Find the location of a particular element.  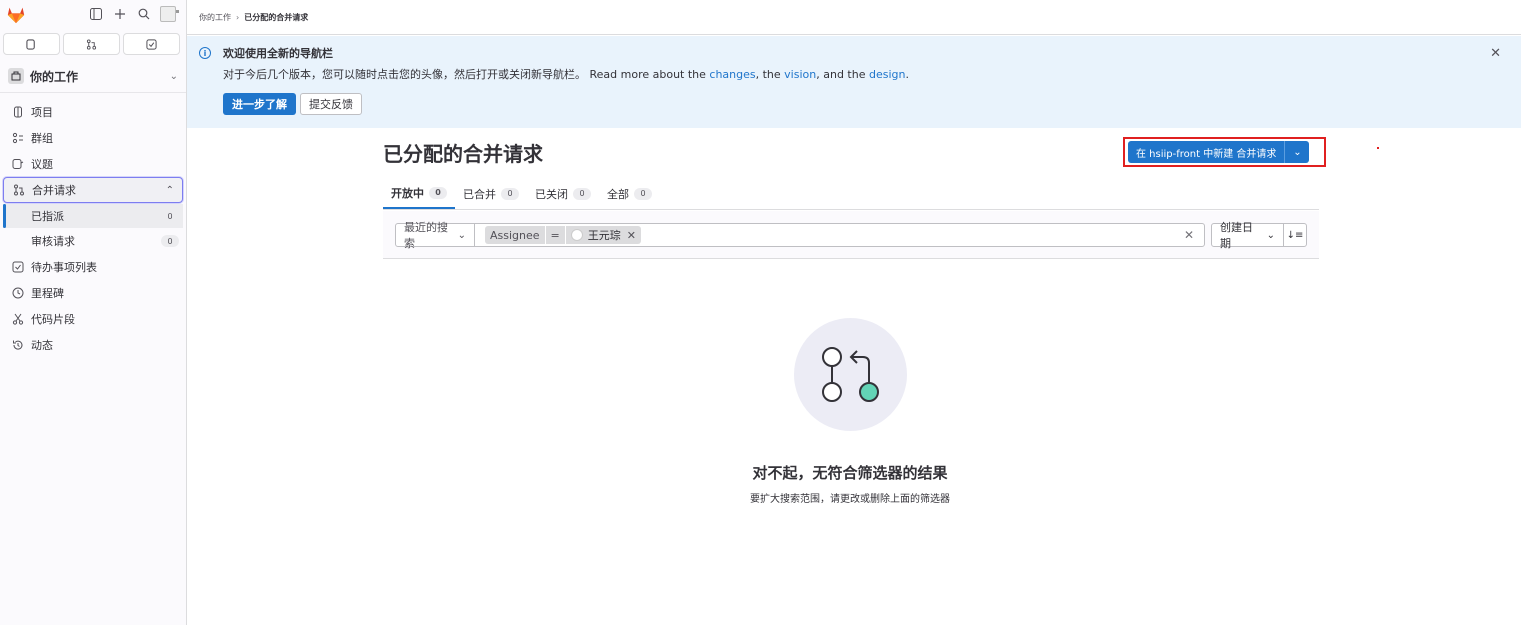

provide-feedback-button: 提交反馈 is located at coordinates (331, 104).